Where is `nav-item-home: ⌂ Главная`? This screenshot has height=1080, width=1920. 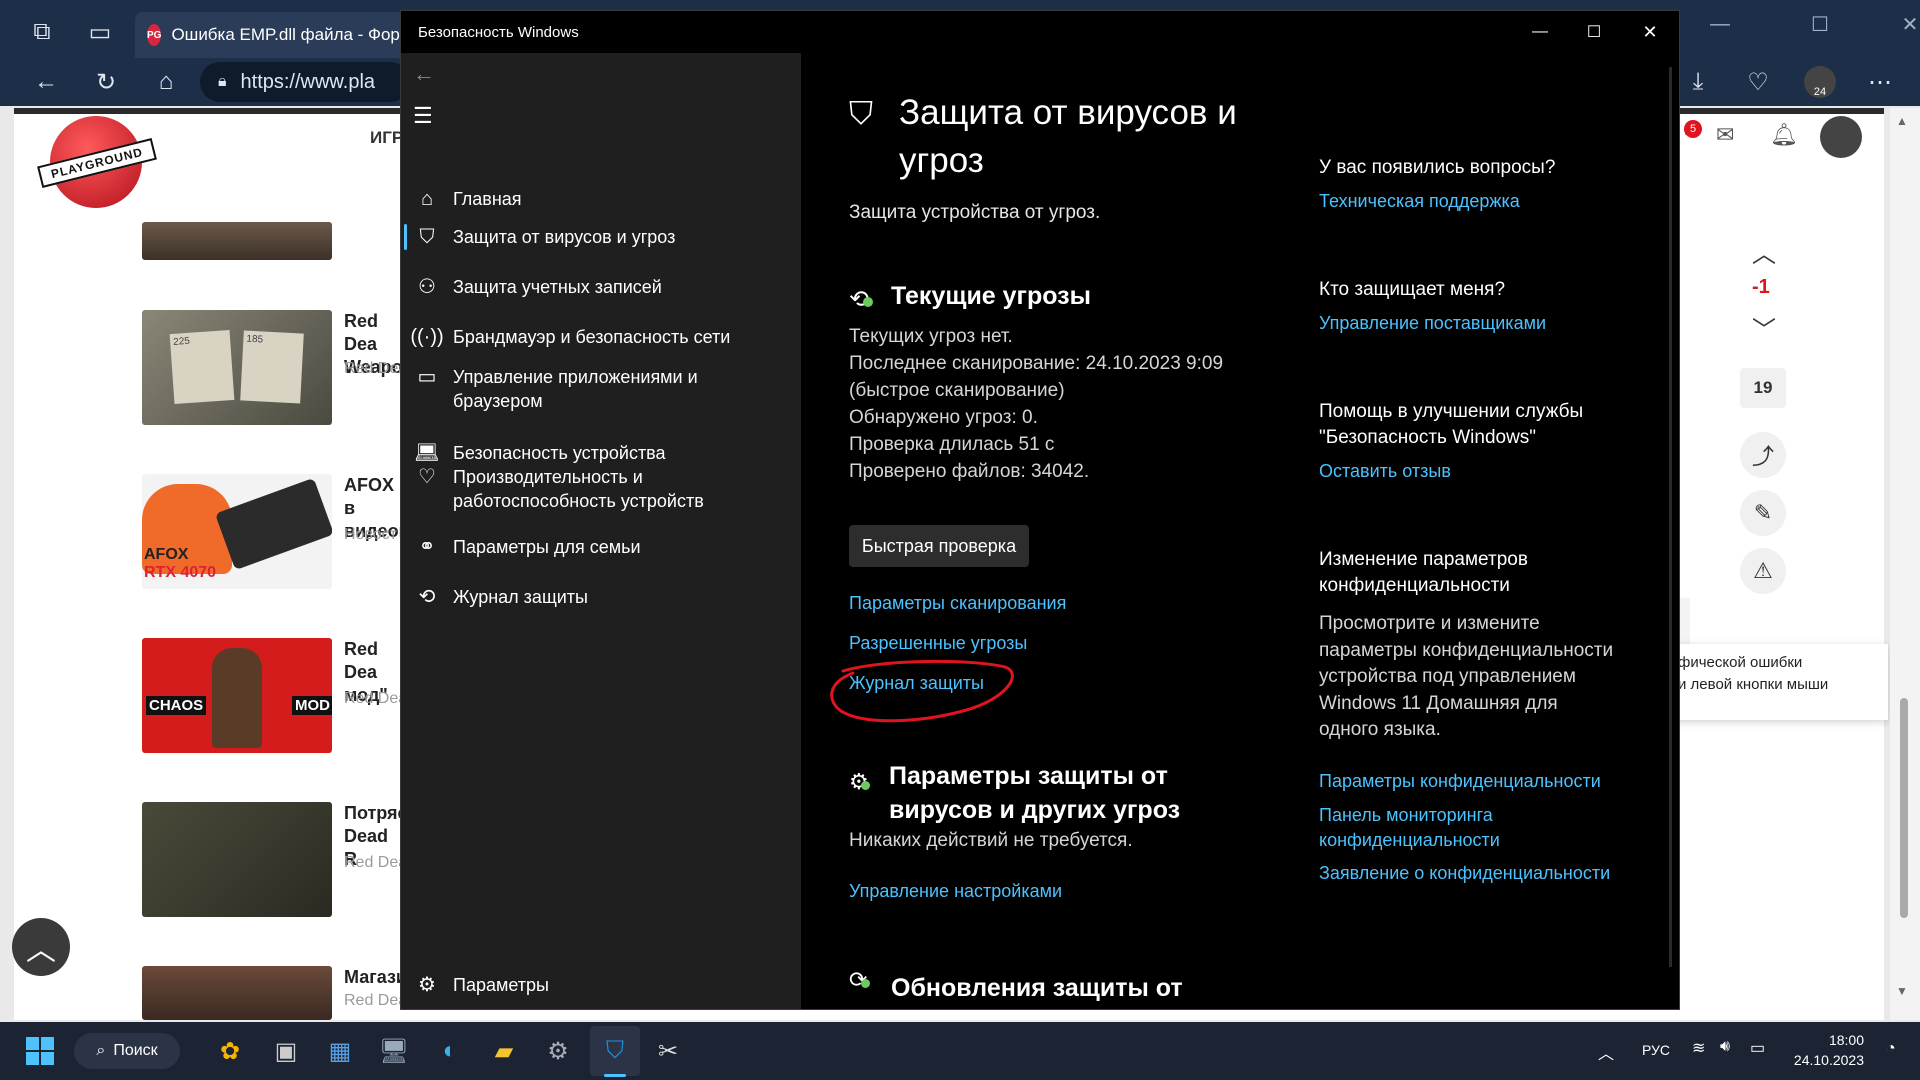
nav-item-home: ⌂ Главная is located at coordinates (601, 199).